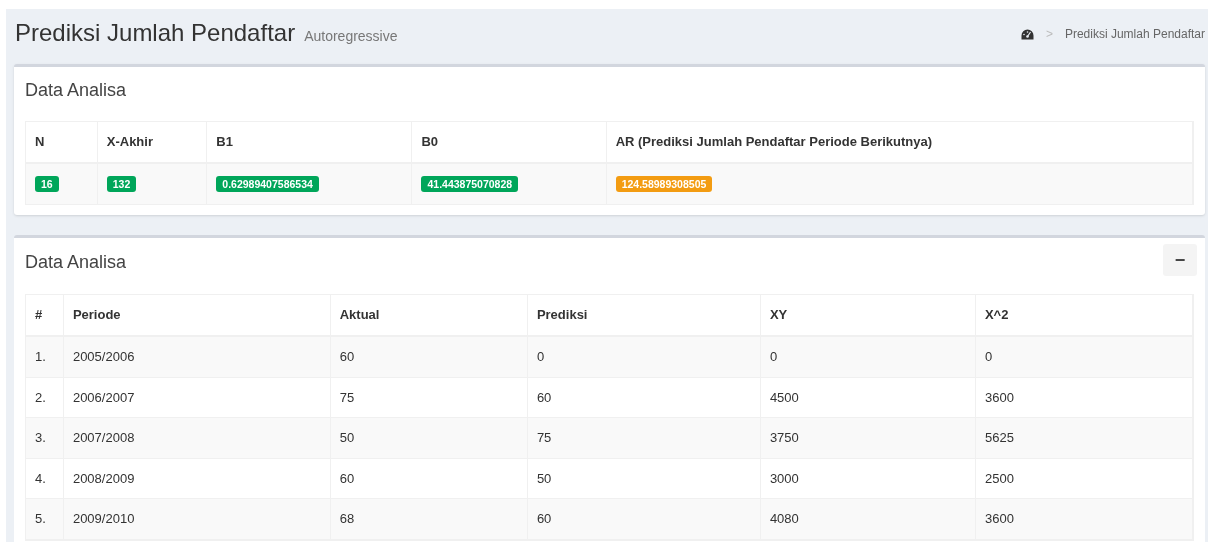  I want to click on page-subtitle: Autoregressive, so click(351, 36).